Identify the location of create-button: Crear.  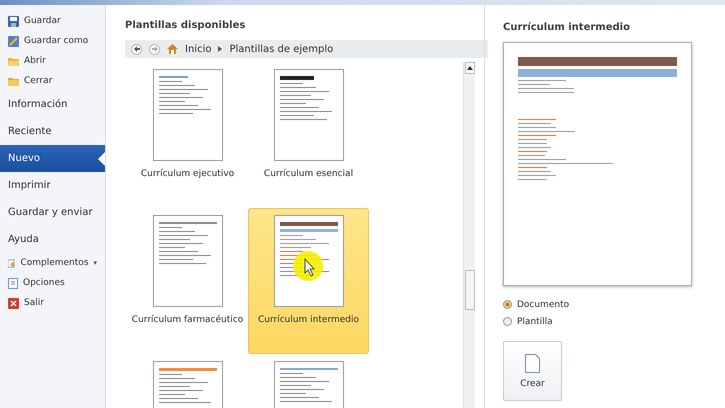
(532, 371).